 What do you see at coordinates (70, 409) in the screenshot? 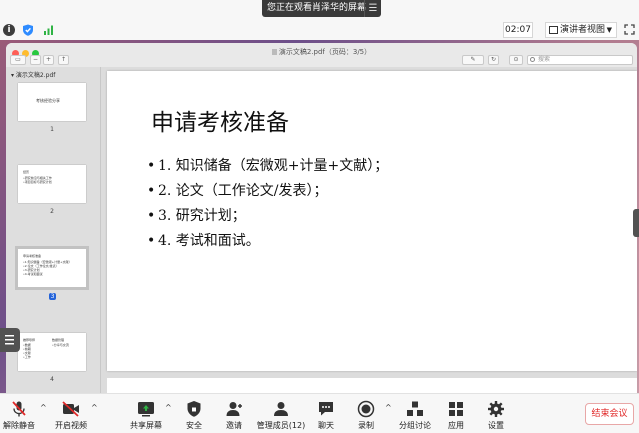
I see `video-off-icon` at bounding box center [70, 409].